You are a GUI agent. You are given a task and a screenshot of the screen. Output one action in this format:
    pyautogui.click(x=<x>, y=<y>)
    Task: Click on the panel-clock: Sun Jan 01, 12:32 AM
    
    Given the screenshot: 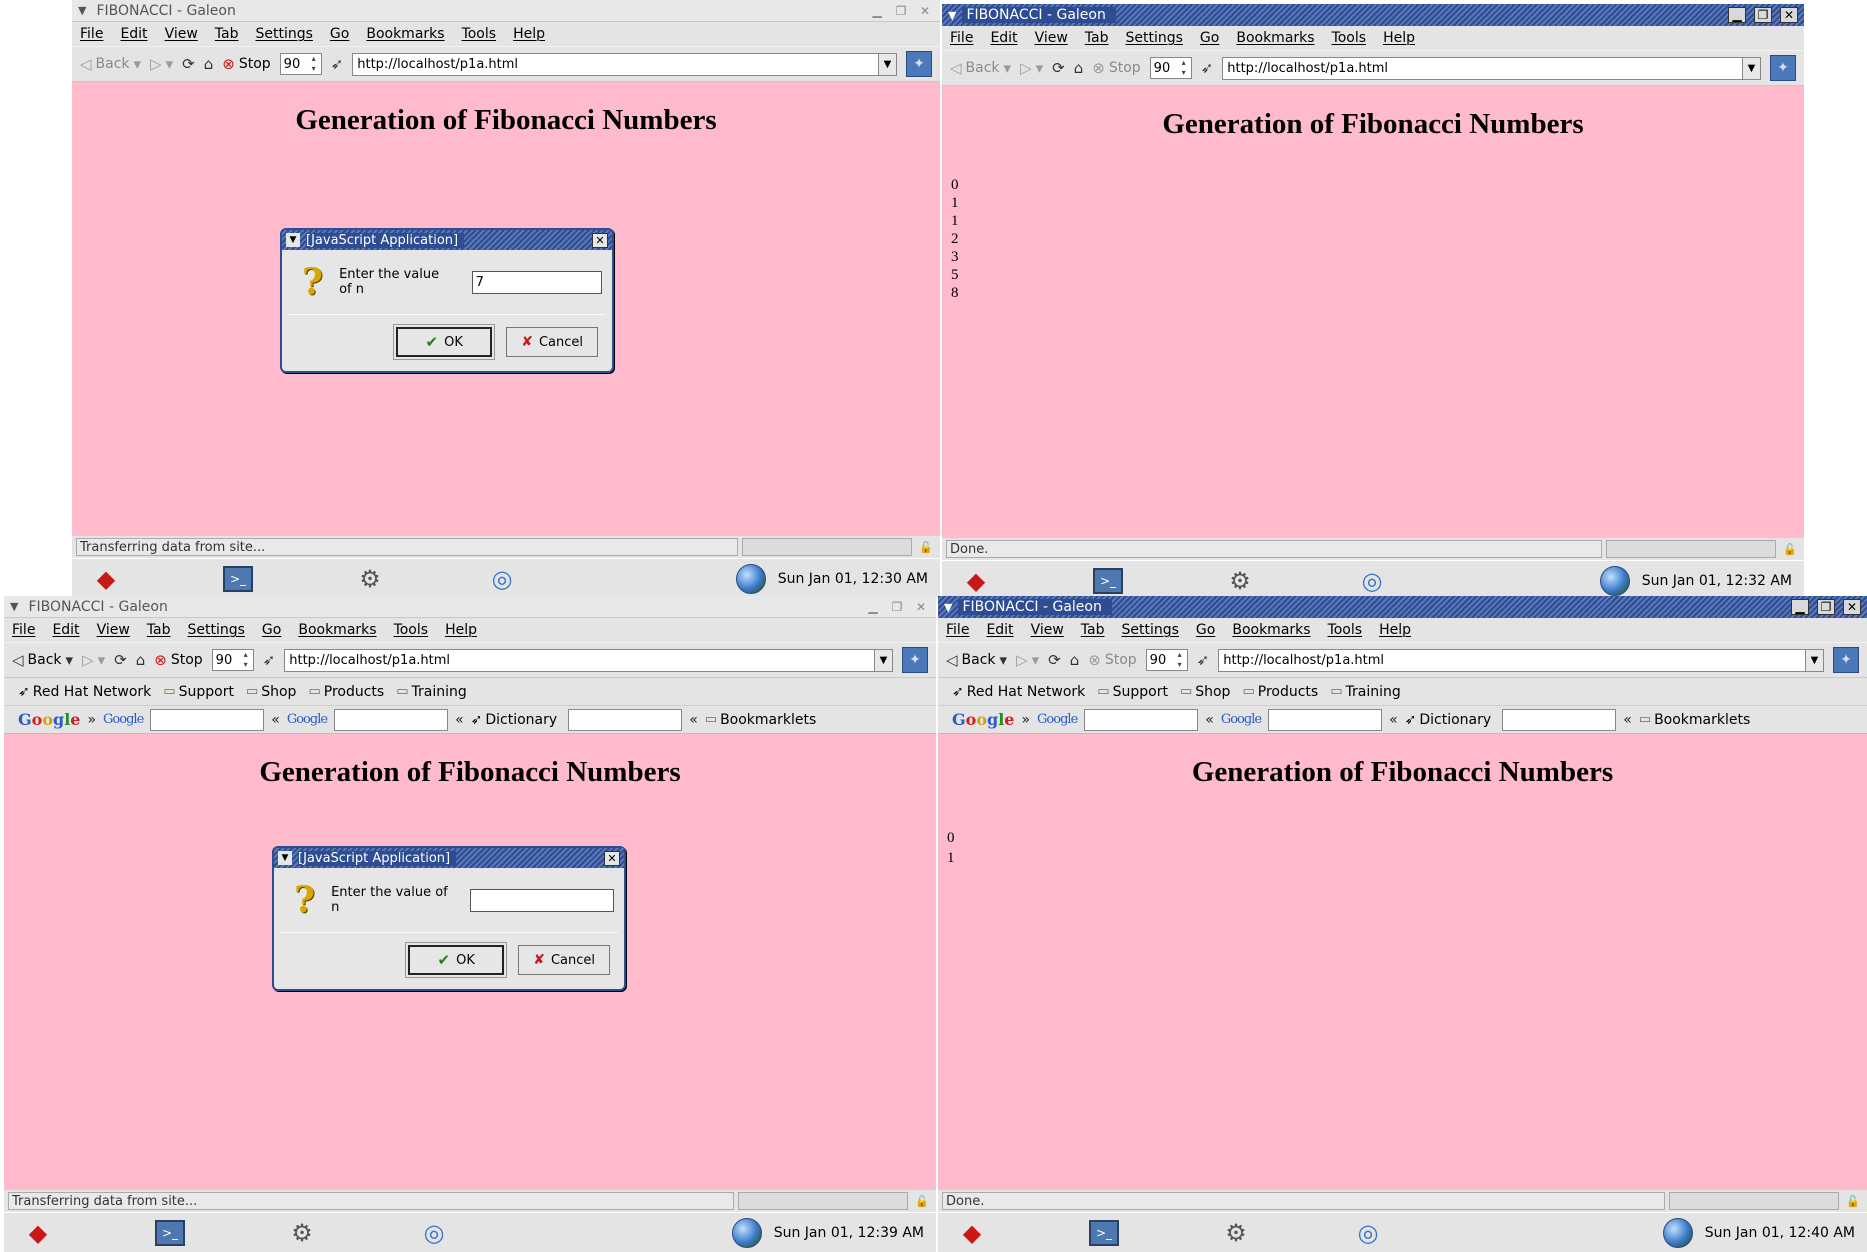 What is the action you would take?
    pyautogui.click(x=1717, y=581)
    